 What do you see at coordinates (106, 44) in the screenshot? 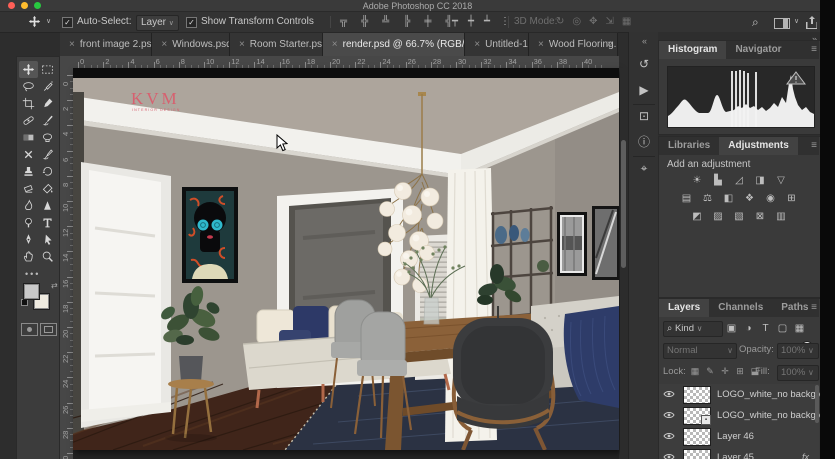
I see `document-tab-0: × front image 2.psd` at bounding box center [106, 44].